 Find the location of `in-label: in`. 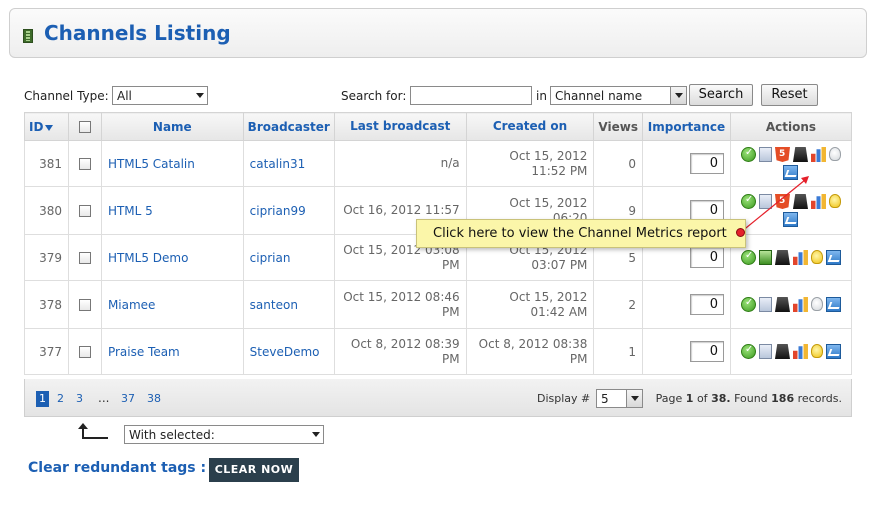

in-label: in is located at coordinates (541, 96).